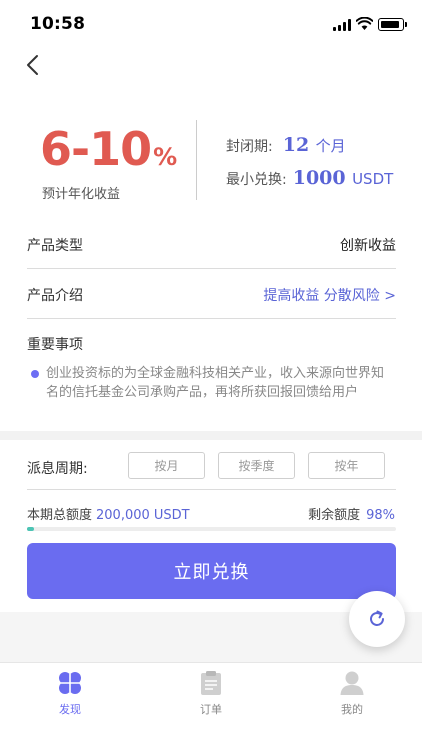 The width and height of the screenshot is (422, 750). I want to click on lock-unit: 个月, so click(330, 146).